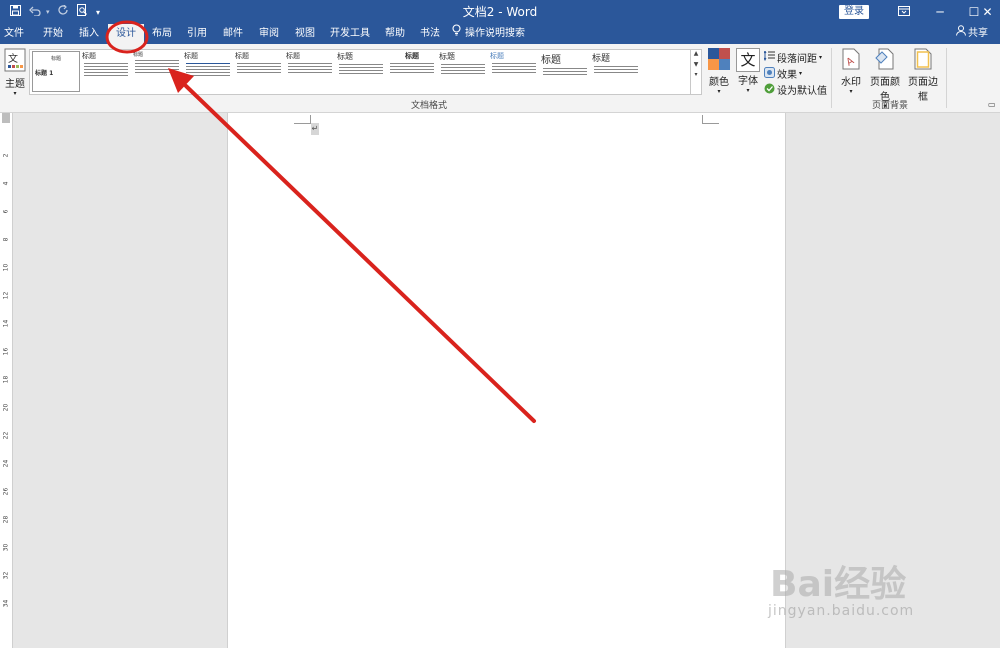 This screenshot has height=648, width=1000. Describe the element at coordinates (987, 12) in the screenshot. I see `close-icon: ✕` at that location.